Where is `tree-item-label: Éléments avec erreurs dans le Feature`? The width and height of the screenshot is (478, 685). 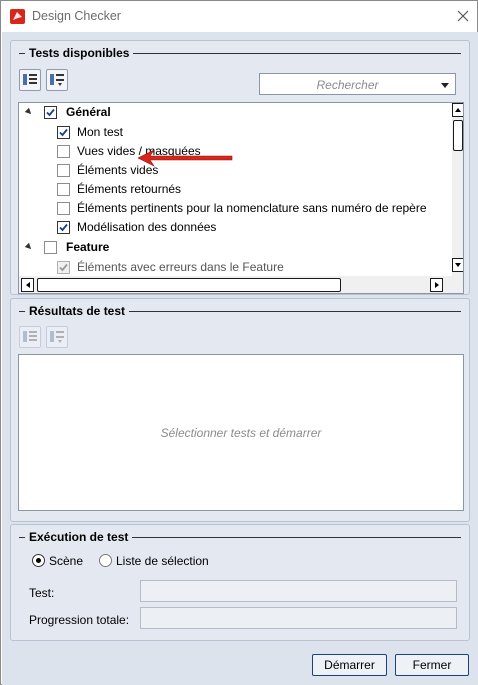
tree-item-label: Éléments avec erreurs dans le Feature is located at coordinates (180, 267).